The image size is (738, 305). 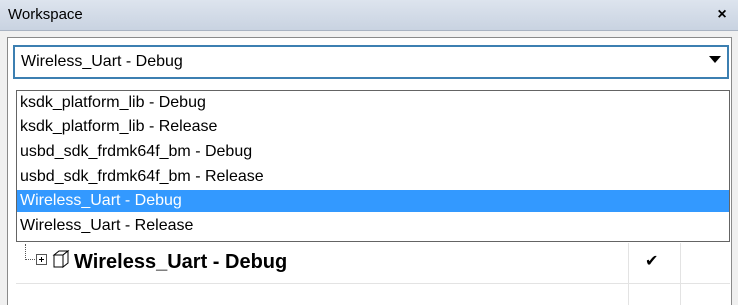 I want to click on selected-configuration: Wireless_Uart - Debug, so click(x=102, y=61).